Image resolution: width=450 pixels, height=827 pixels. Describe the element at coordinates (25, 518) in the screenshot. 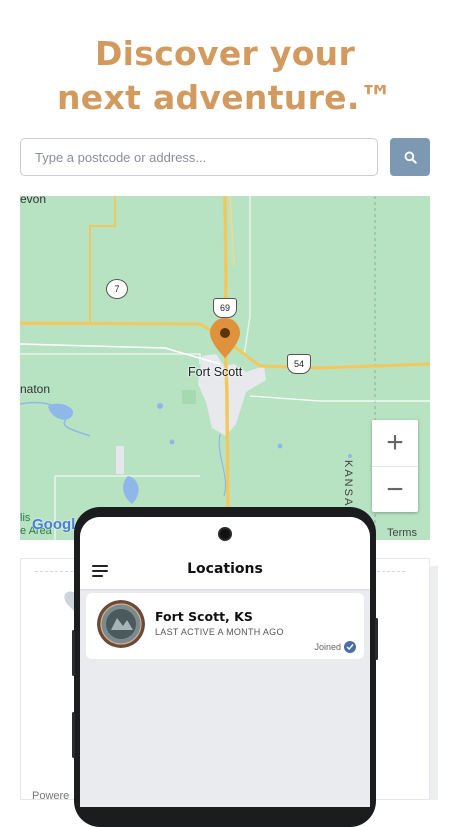

I see `map-label-bottom-left-1: lis` at that location.